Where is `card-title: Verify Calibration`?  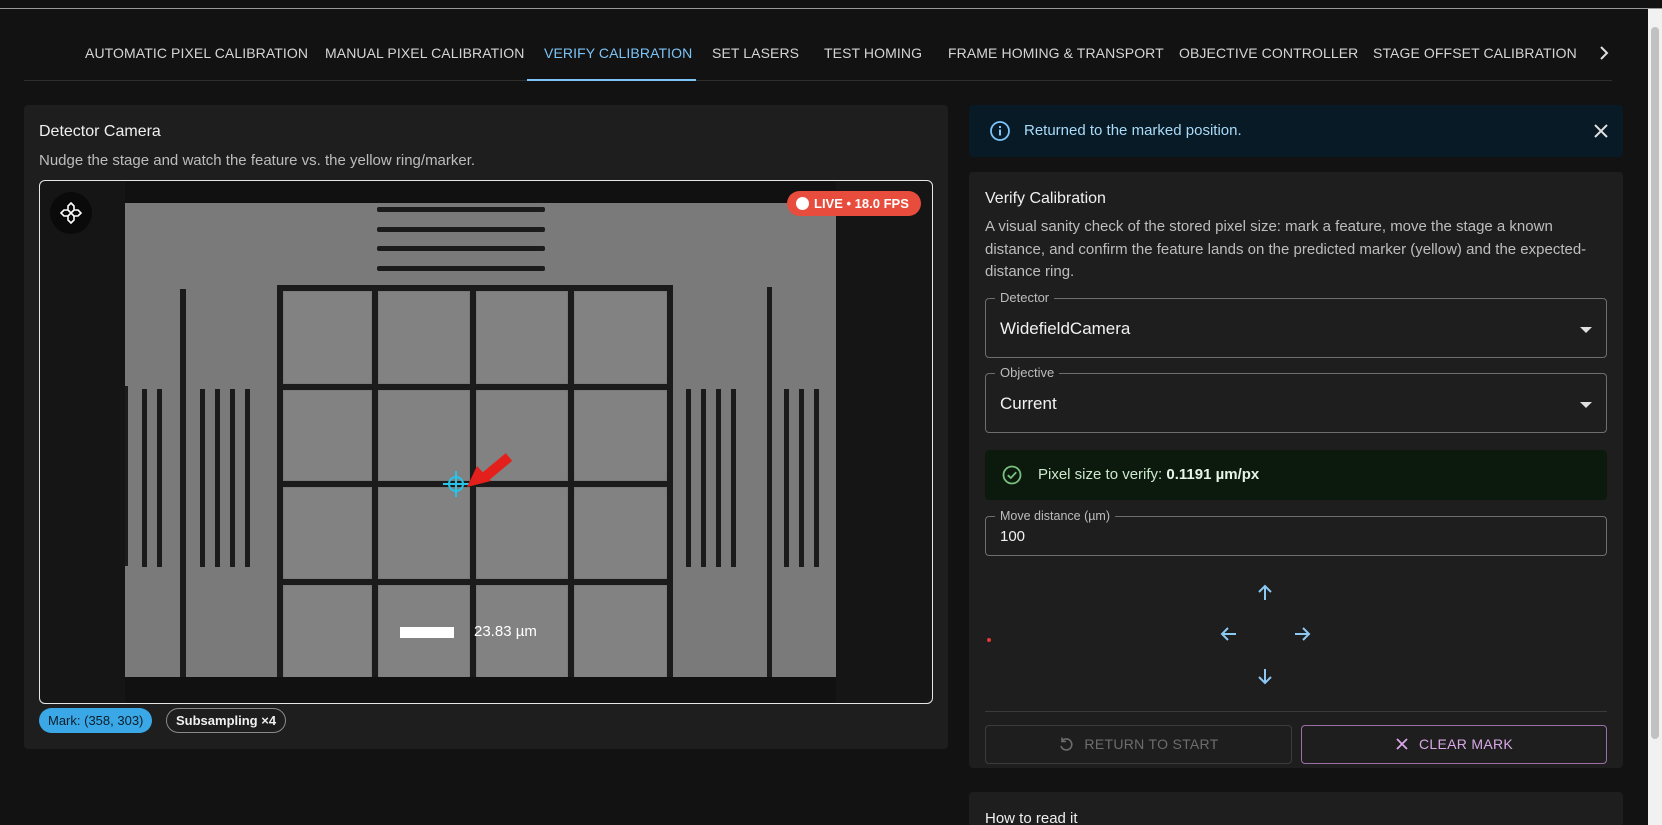
card-title: Verify Calibration is located at coordinates (1045, 198).